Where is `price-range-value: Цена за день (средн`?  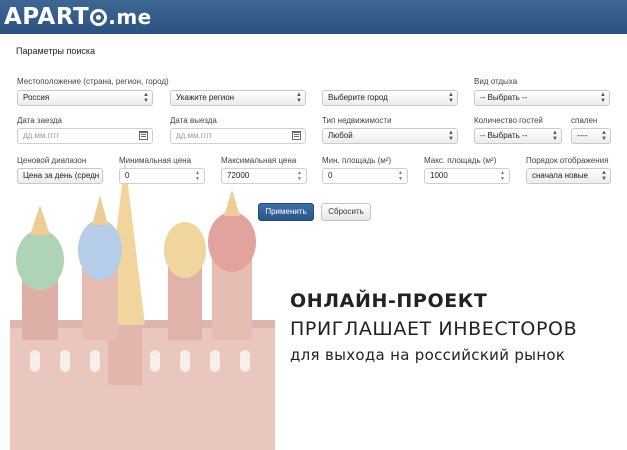
price-range-value: Цена за день (средн is located at coordinates (61, 175).